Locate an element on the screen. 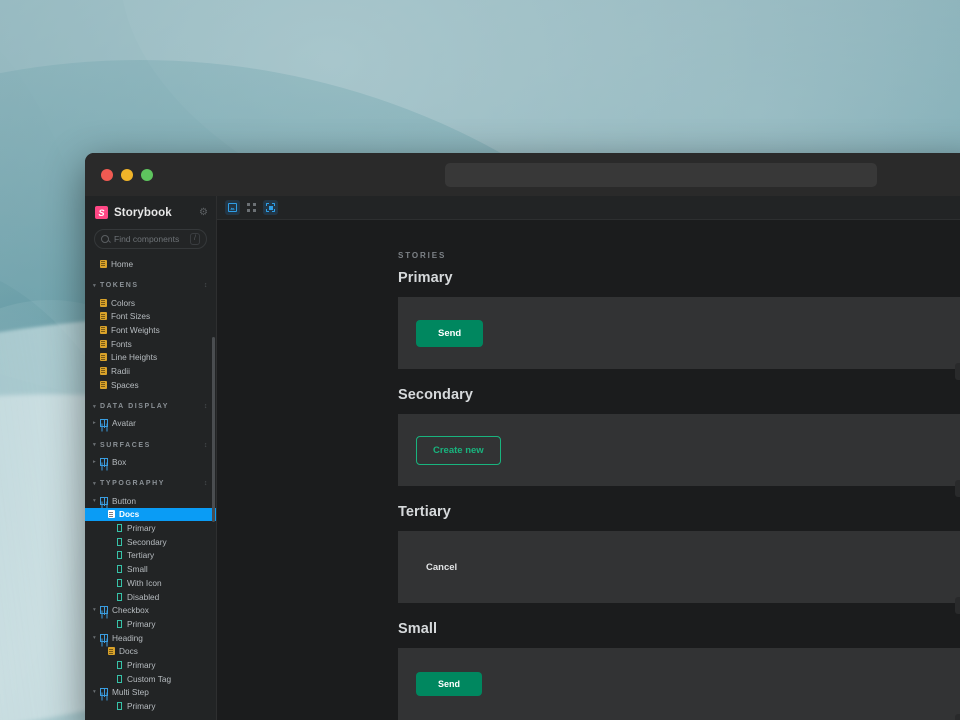 This screenshot has height=720, width=960. sidebar-item-secondary: Secondary is located at coordinates (150, 542).